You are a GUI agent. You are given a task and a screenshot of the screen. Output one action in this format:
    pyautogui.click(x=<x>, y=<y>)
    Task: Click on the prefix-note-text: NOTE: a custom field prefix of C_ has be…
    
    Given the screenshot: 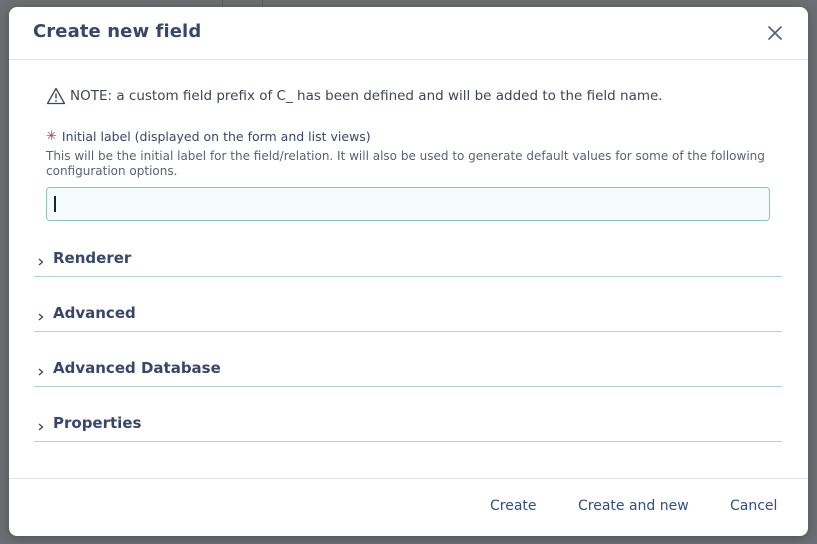 What is the action you would take?
    pyautogui.click(x=366, y=96)
    